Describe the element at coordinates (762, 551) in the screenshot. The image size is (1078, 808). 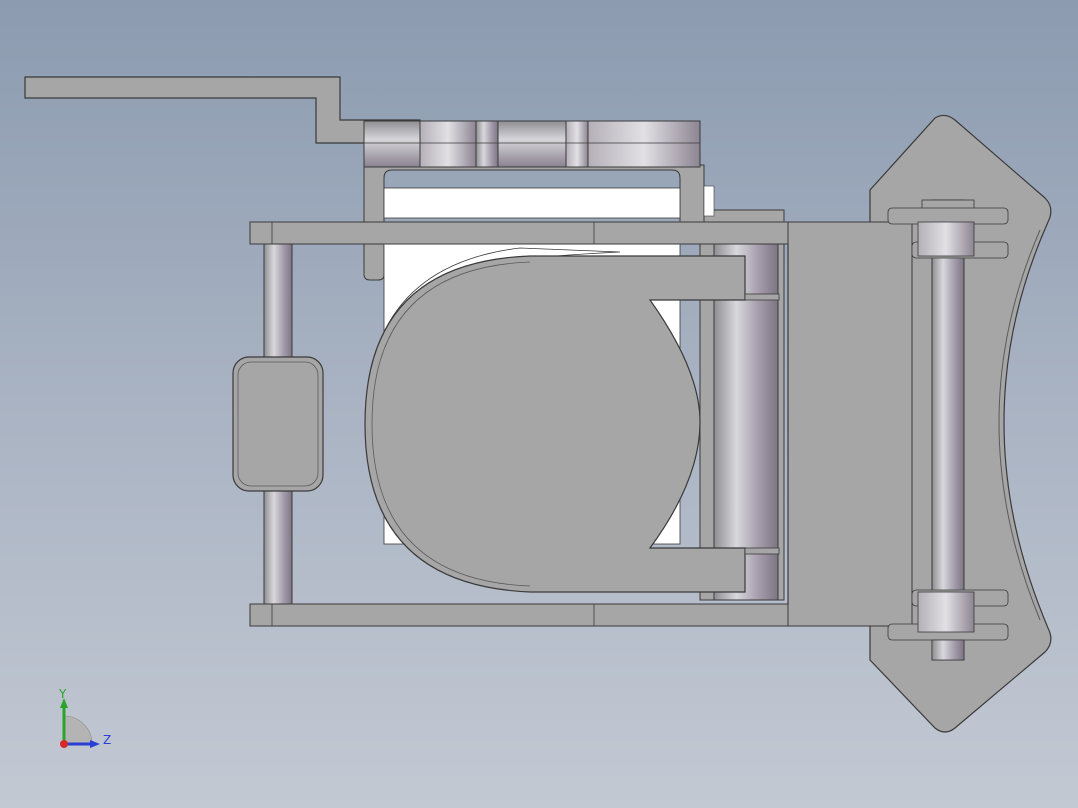
I see `cam-slot-bottom` at that location.